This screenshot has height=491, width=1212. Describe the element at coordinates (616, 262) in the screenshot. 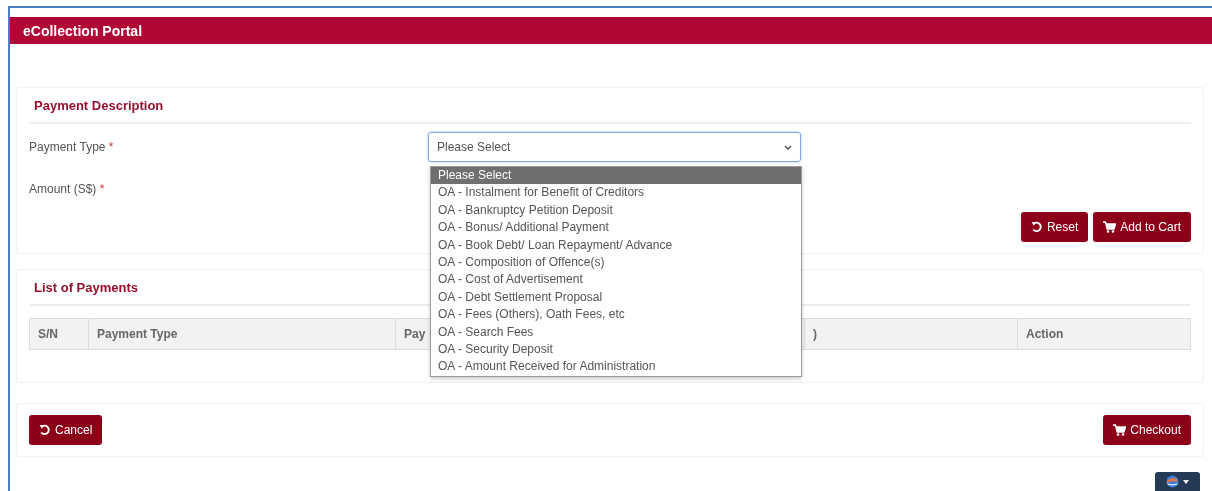

I see `dropdown-option: OA - Composition of Offence(s)` at that location.